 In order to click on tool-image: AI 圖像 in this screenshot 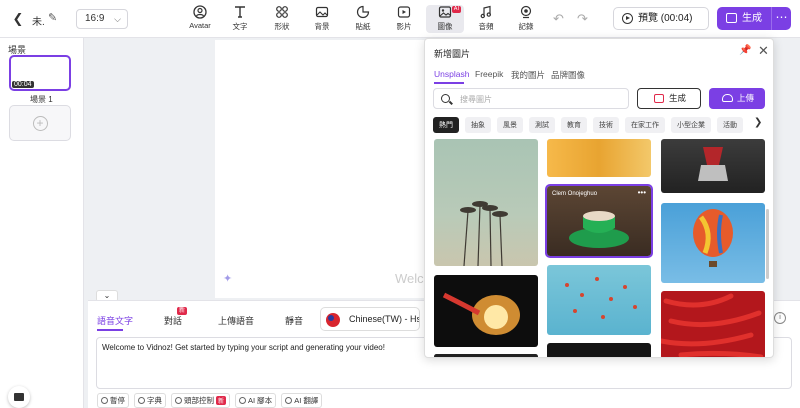, I will do `click(445, 19)`.